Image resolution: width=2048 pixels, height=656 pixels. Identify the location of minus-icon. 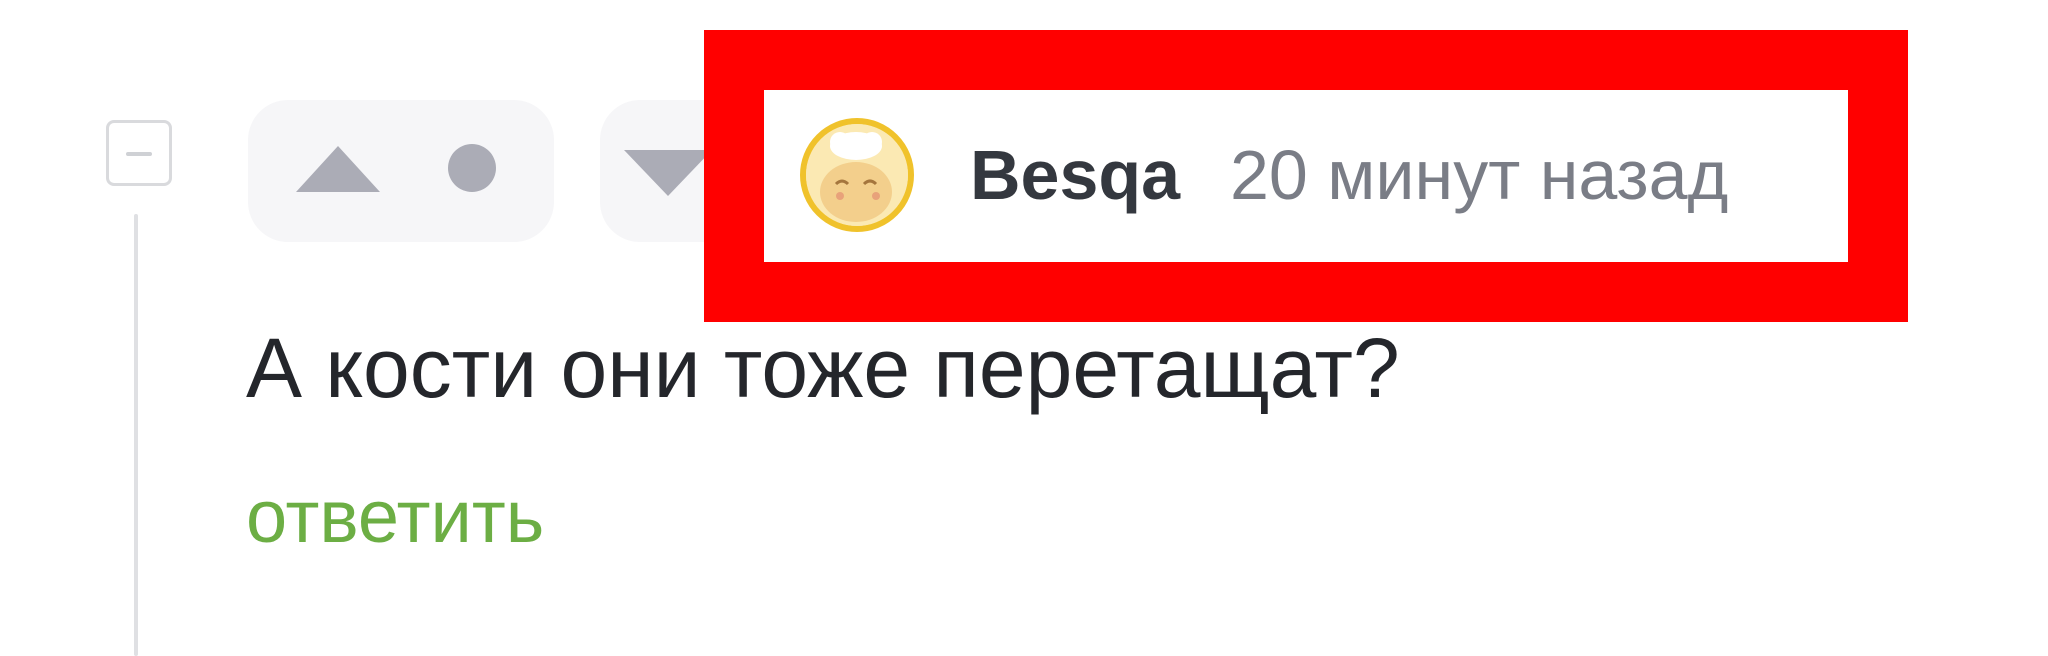
(139, 154).